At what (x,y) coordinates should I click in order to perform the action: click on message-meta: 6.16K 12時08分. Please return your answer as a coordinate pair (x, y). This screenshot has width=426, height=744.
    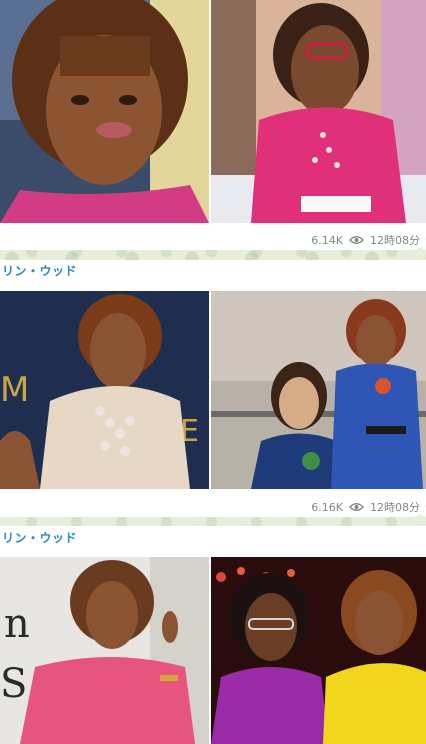
    Looking at the image, I should click on (365, 507).